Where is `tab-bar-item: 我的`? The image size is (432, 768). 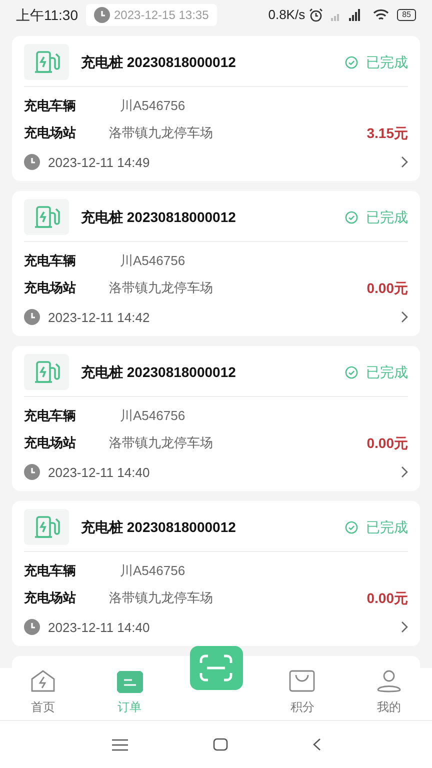
tab-bar-item: 我的 is located at coordinates (389, 692).